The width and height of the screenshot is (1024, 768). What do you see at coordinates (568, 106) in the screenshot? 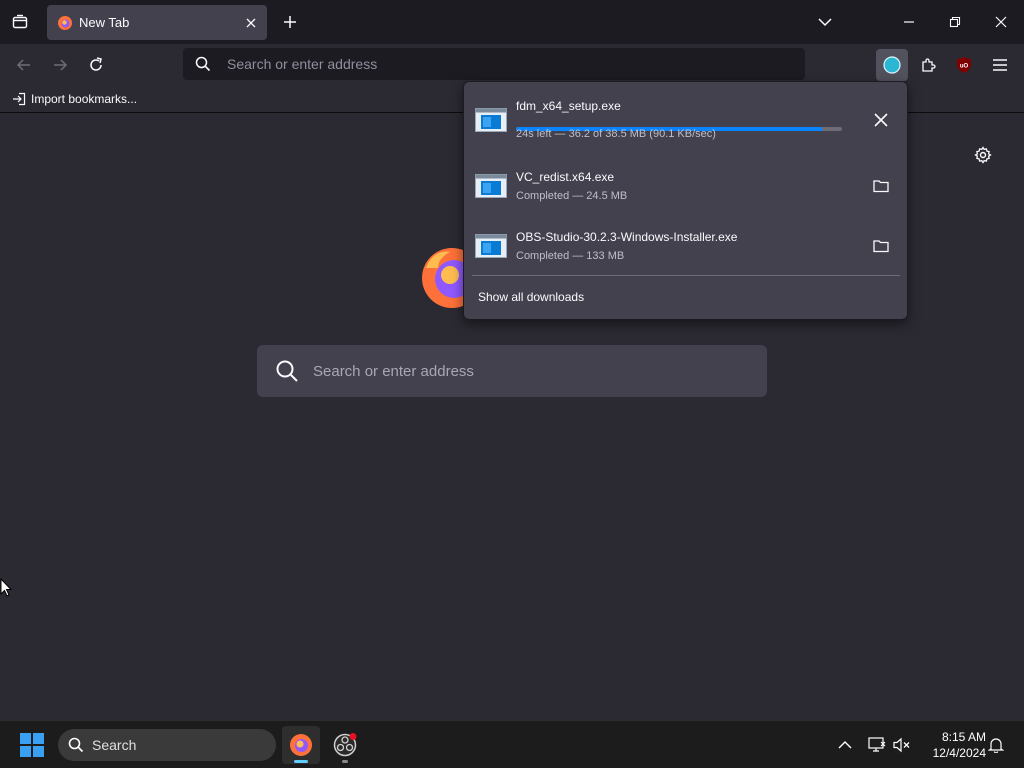
I see `download-filename: fdm_x64_setup.exe` at bounding box center [568, 106].